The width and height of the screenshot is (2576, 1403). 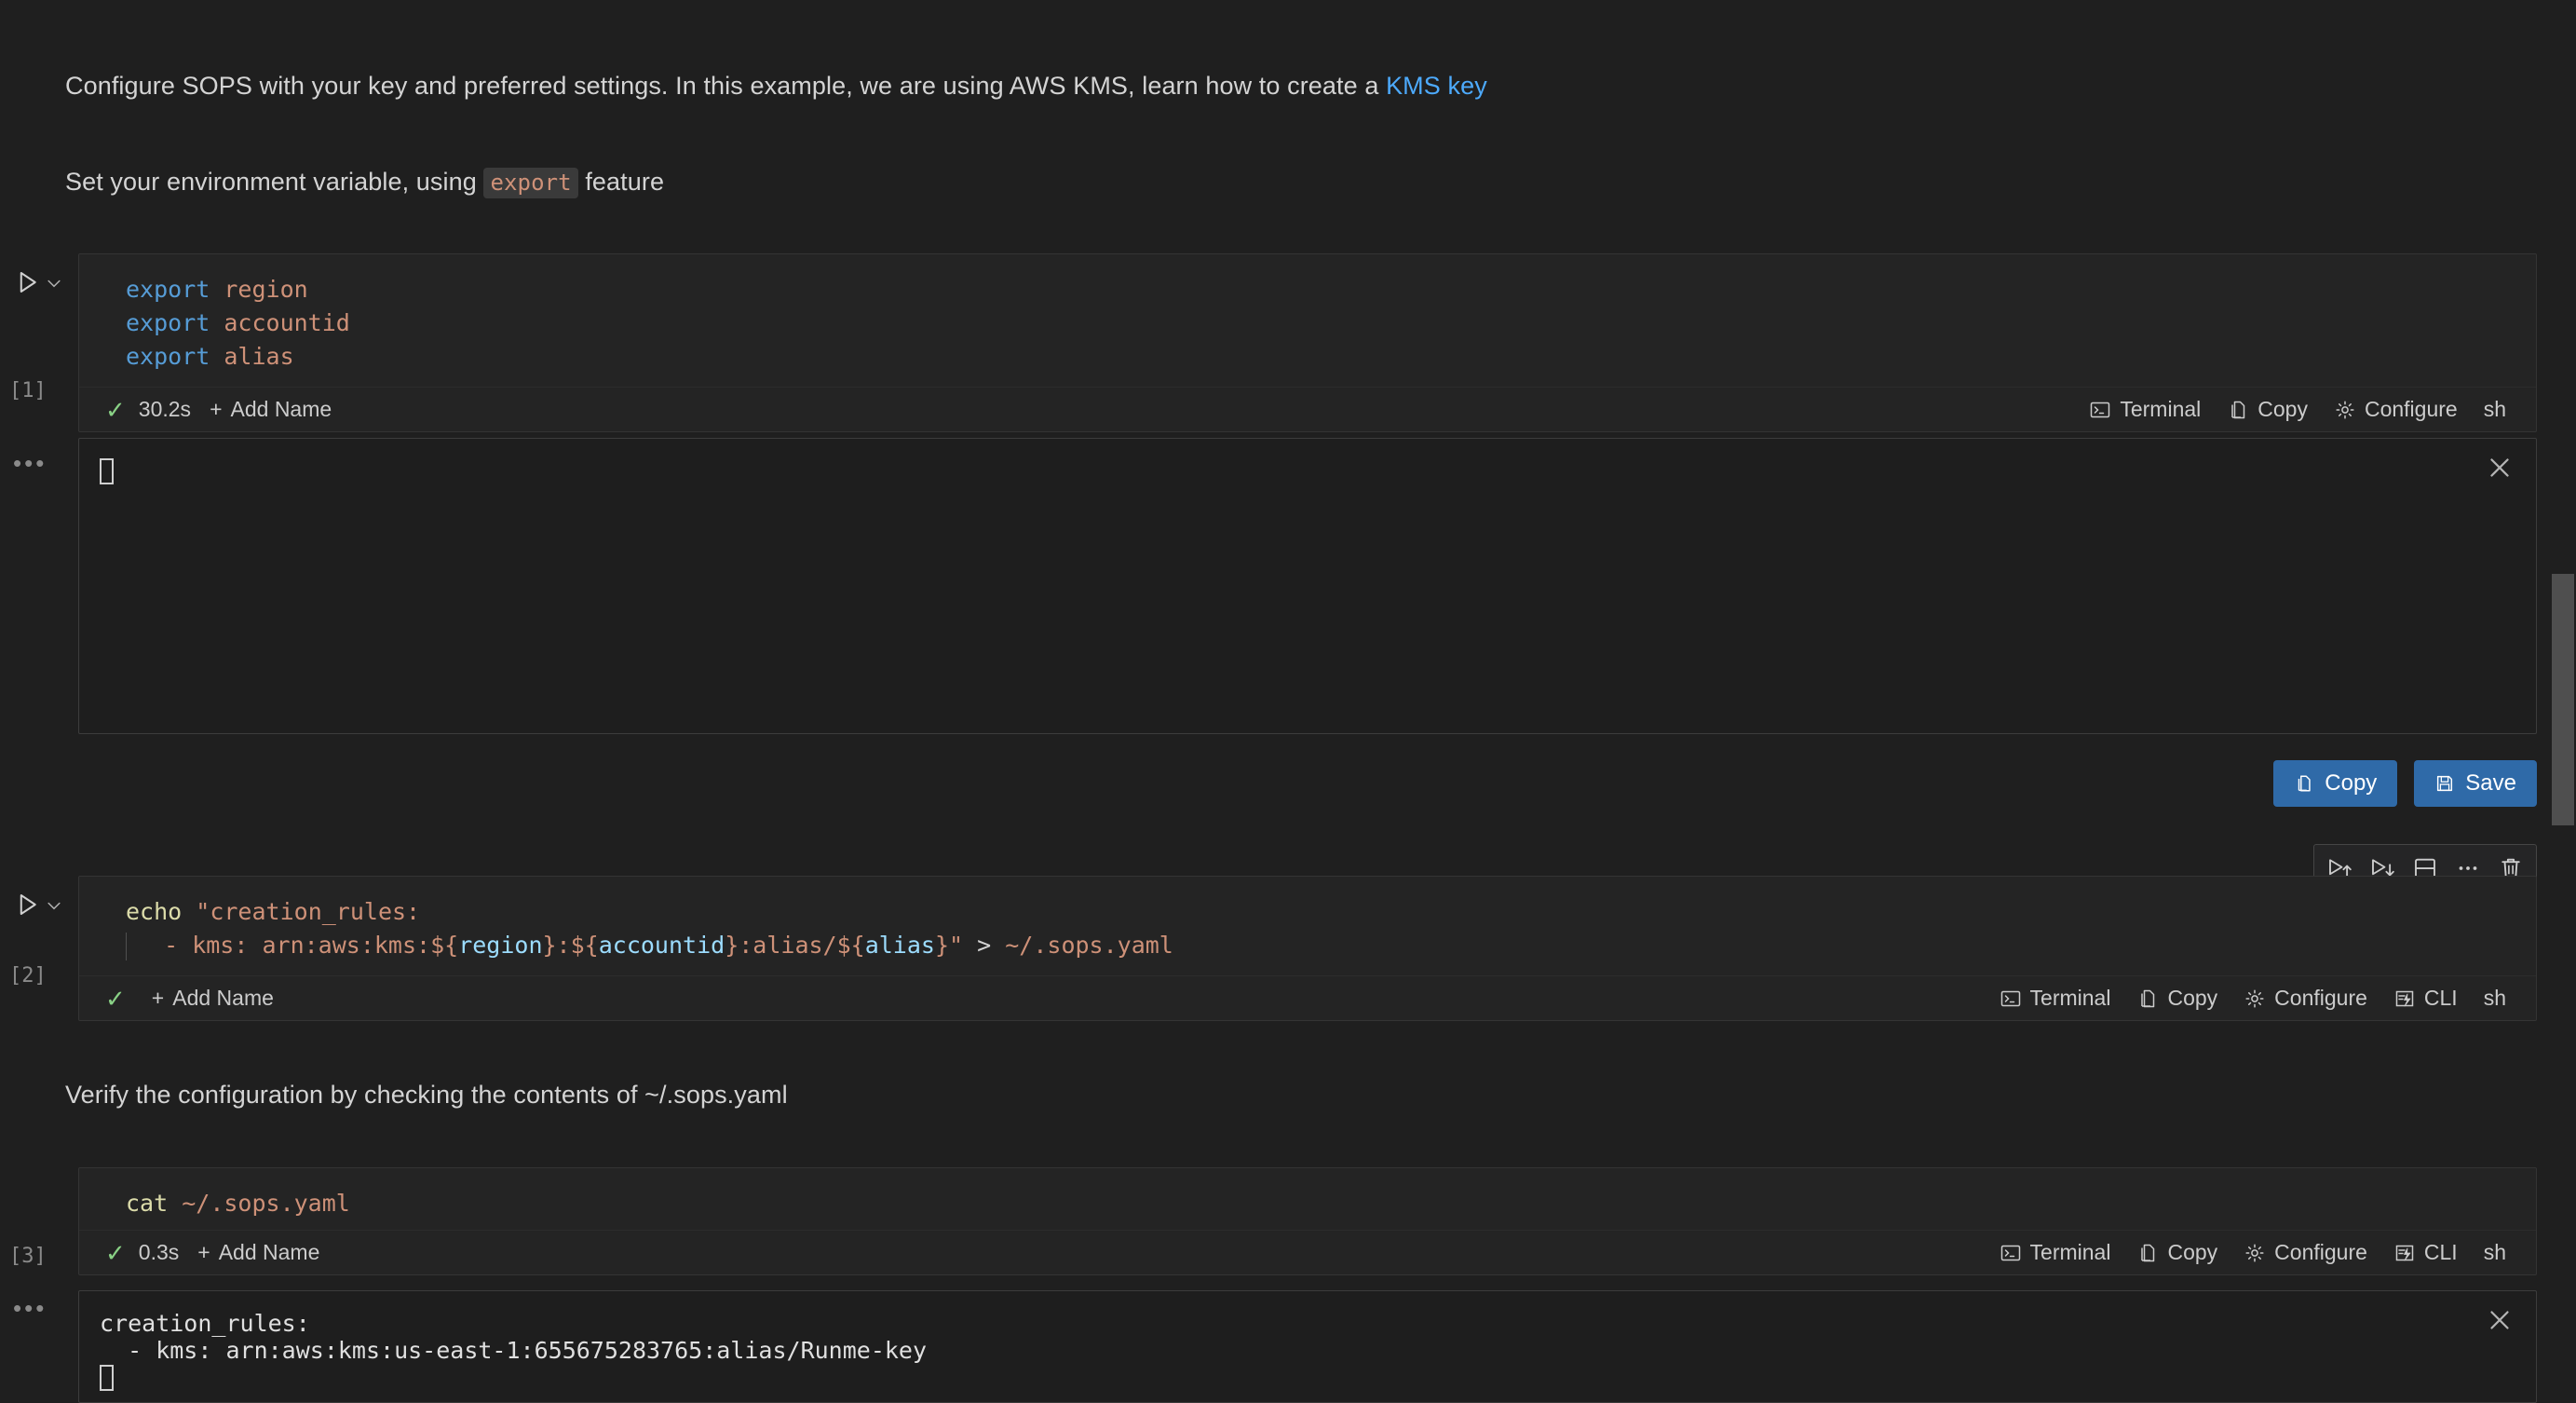 What do you see at coordinates (530, 183) in the screenshot?
I see `export-inline-code: export` at bounding box center [530, 183].